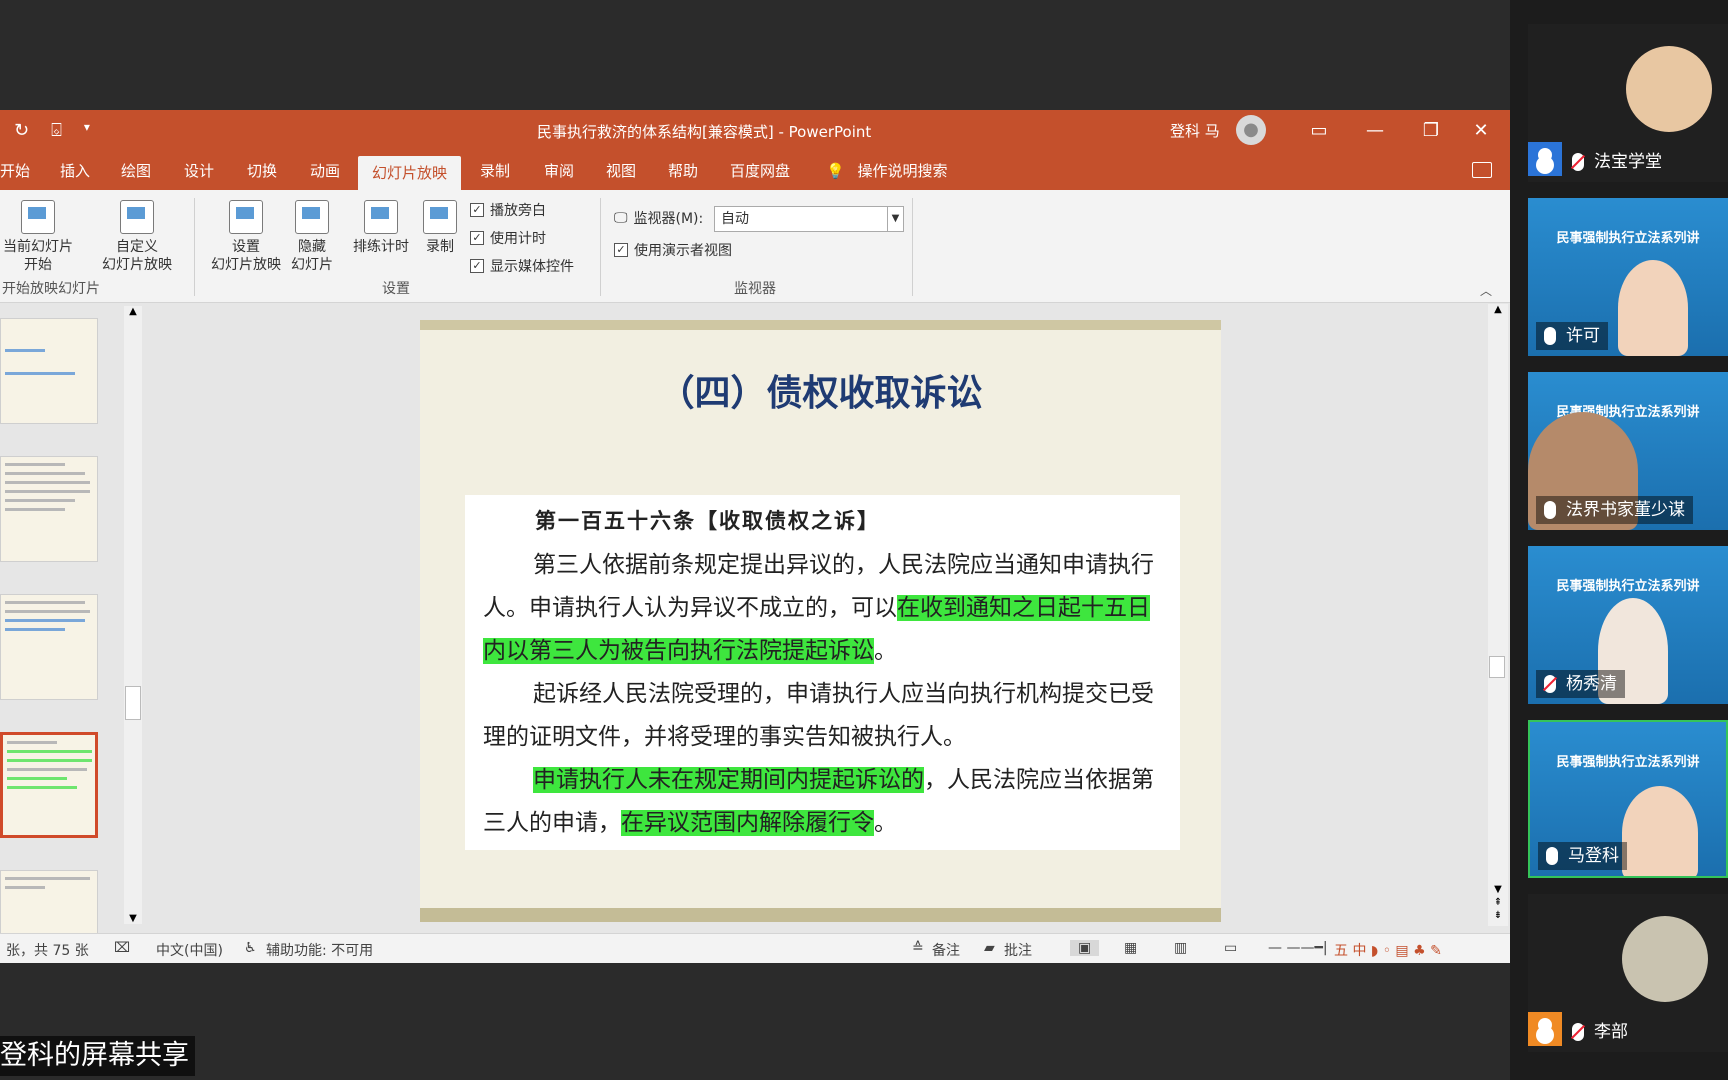 Image resolution: width=1728 pixels, height=1080 pixels. What do you see at coordinates (381, 217) in the screenshot?
I see `stopwatch-icon` at bounding box center [381, 217].